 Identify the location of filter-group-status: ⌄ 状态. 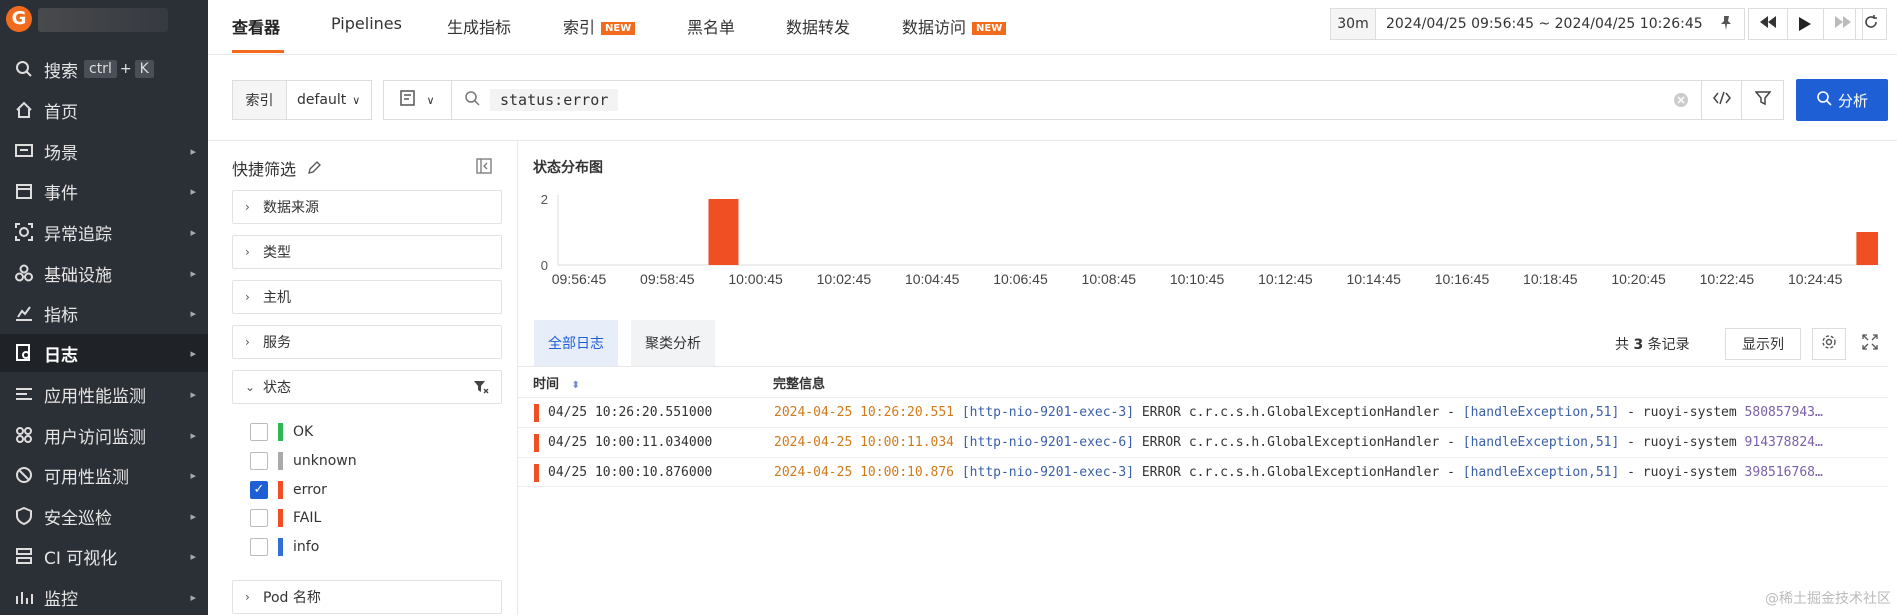
(367, 387).